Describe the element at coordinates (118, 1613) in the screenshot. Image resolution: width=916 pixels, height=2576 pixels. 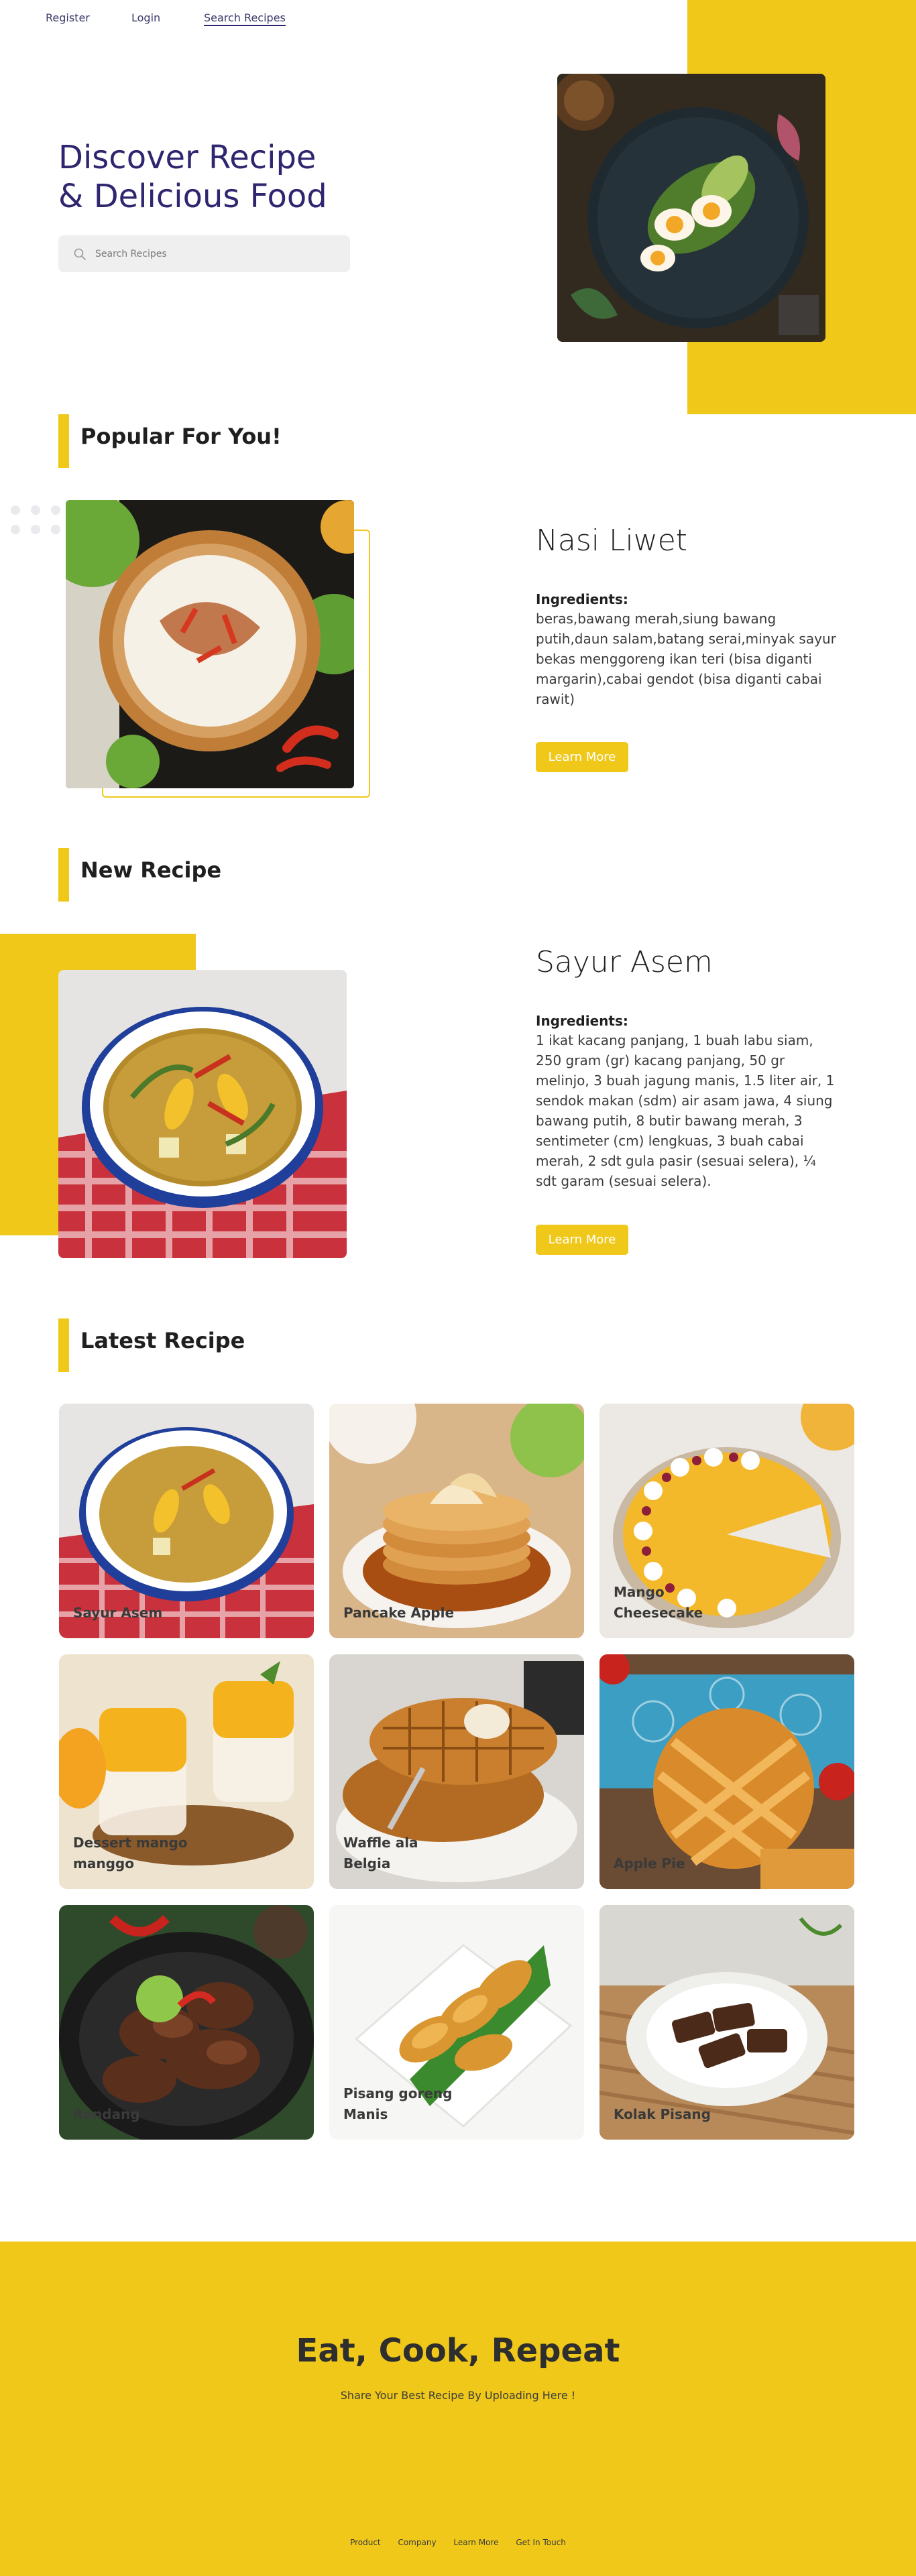
I see `recipe-card-title: Sayur Asem` at that location.